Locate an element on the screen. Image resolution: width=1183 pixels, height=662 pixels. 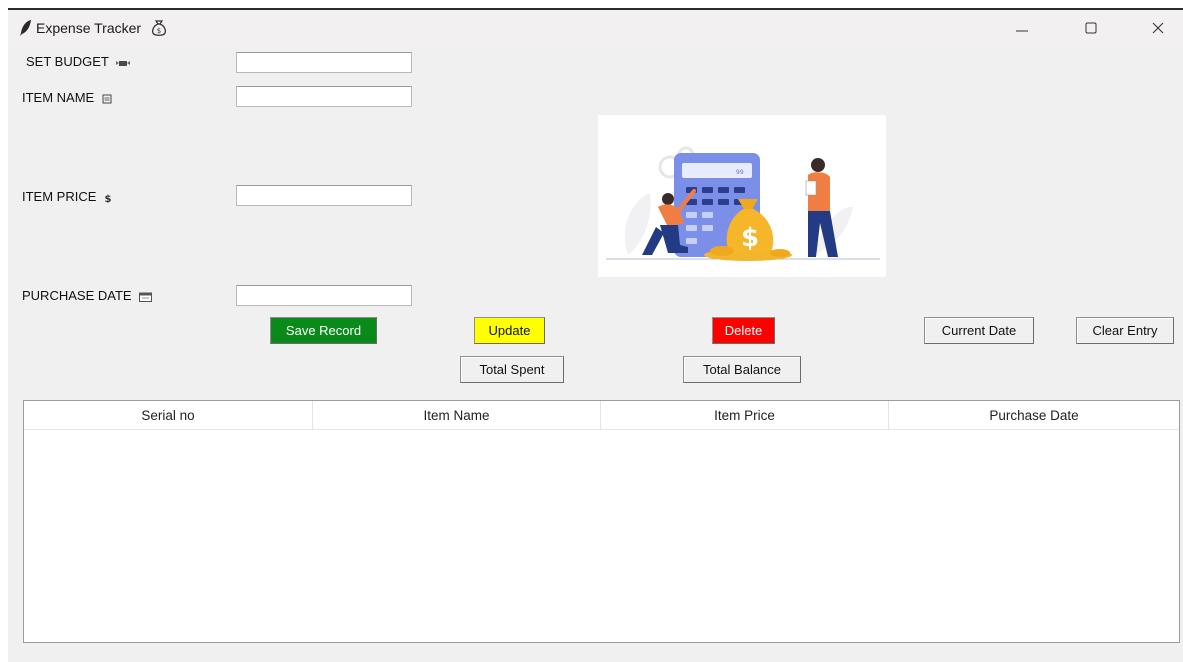
calculator-display-text: 99 is located at coordinates (740, 172).